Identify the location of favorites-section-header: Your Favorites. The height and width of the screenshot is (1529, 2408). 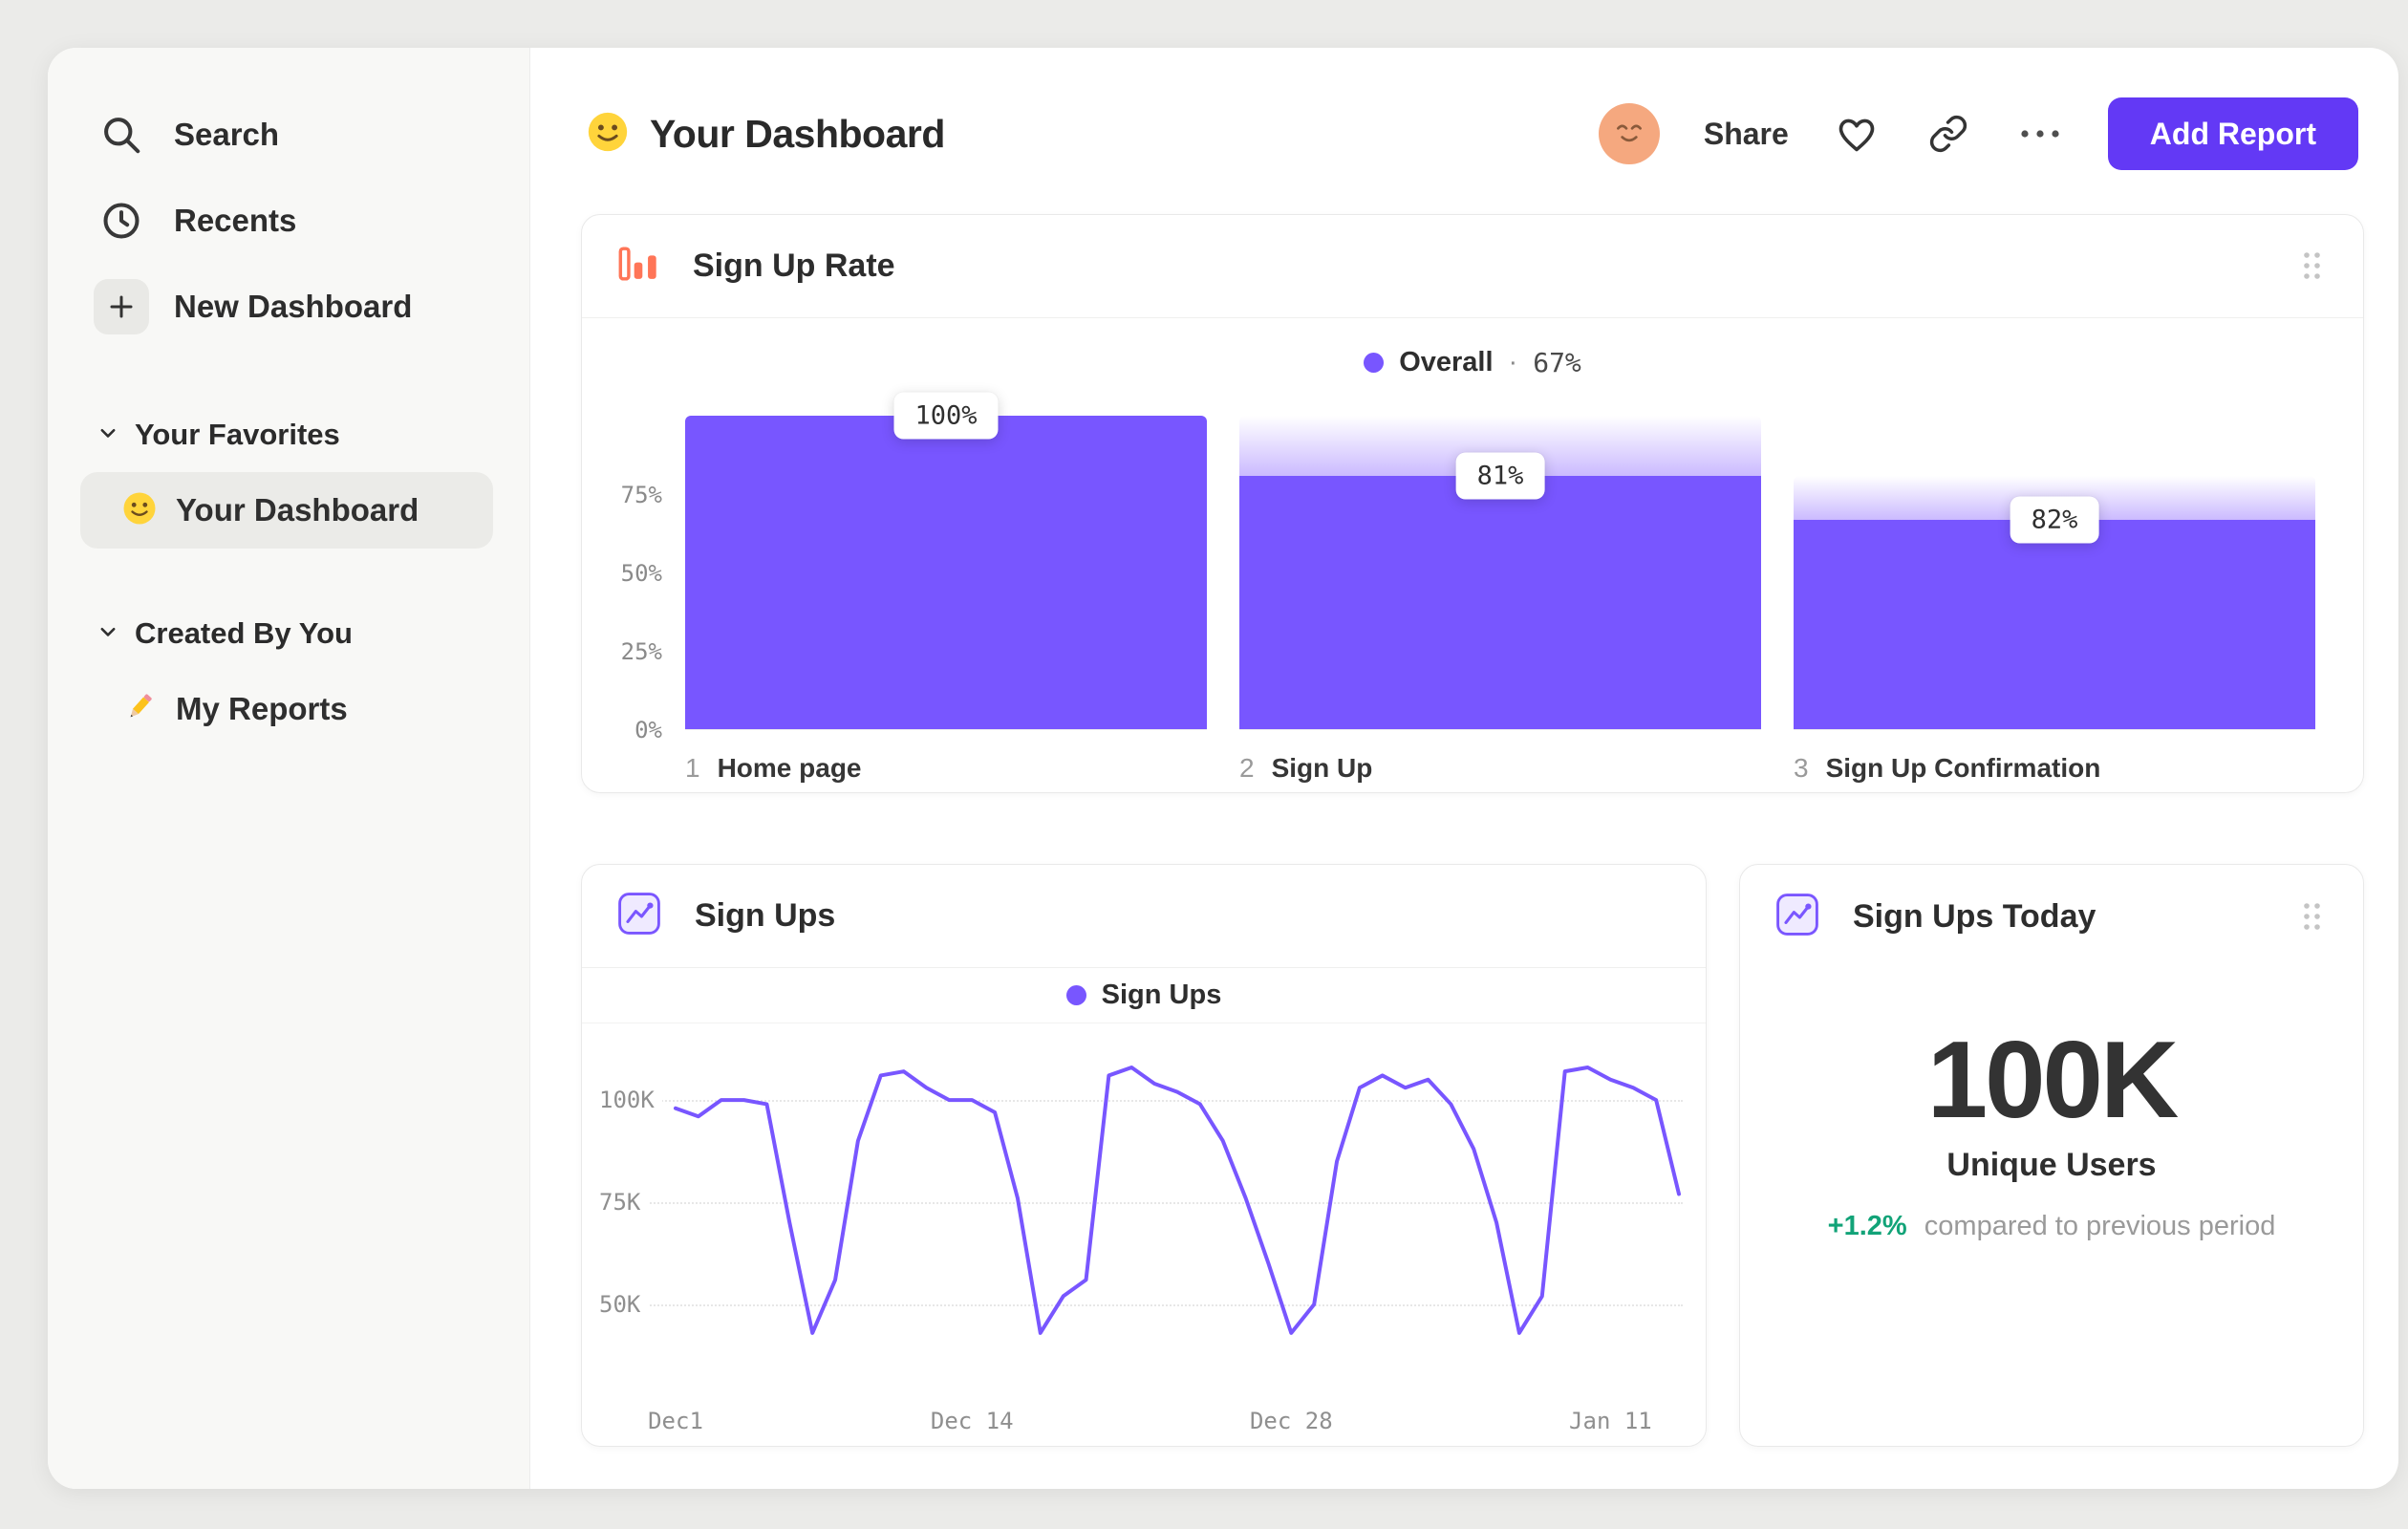
(298, 434).